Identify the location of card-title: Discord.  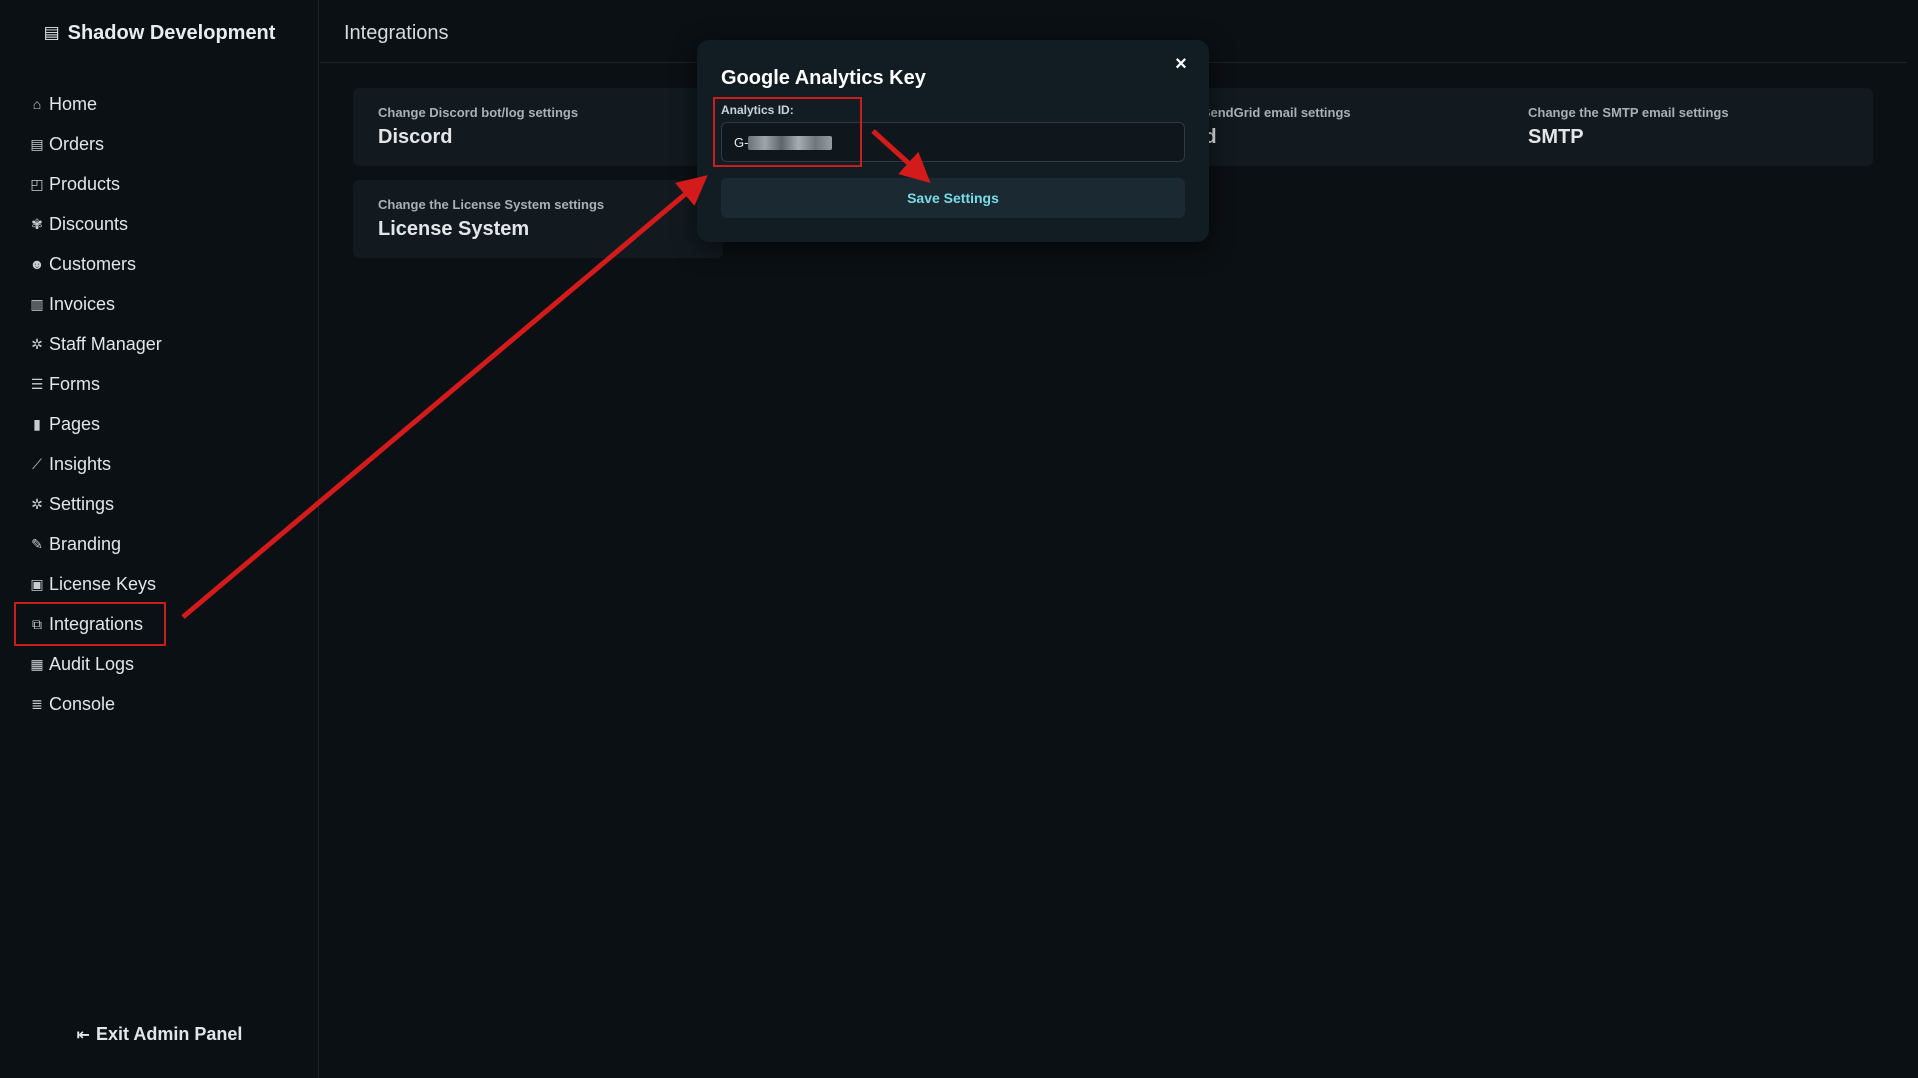
(415, 137).